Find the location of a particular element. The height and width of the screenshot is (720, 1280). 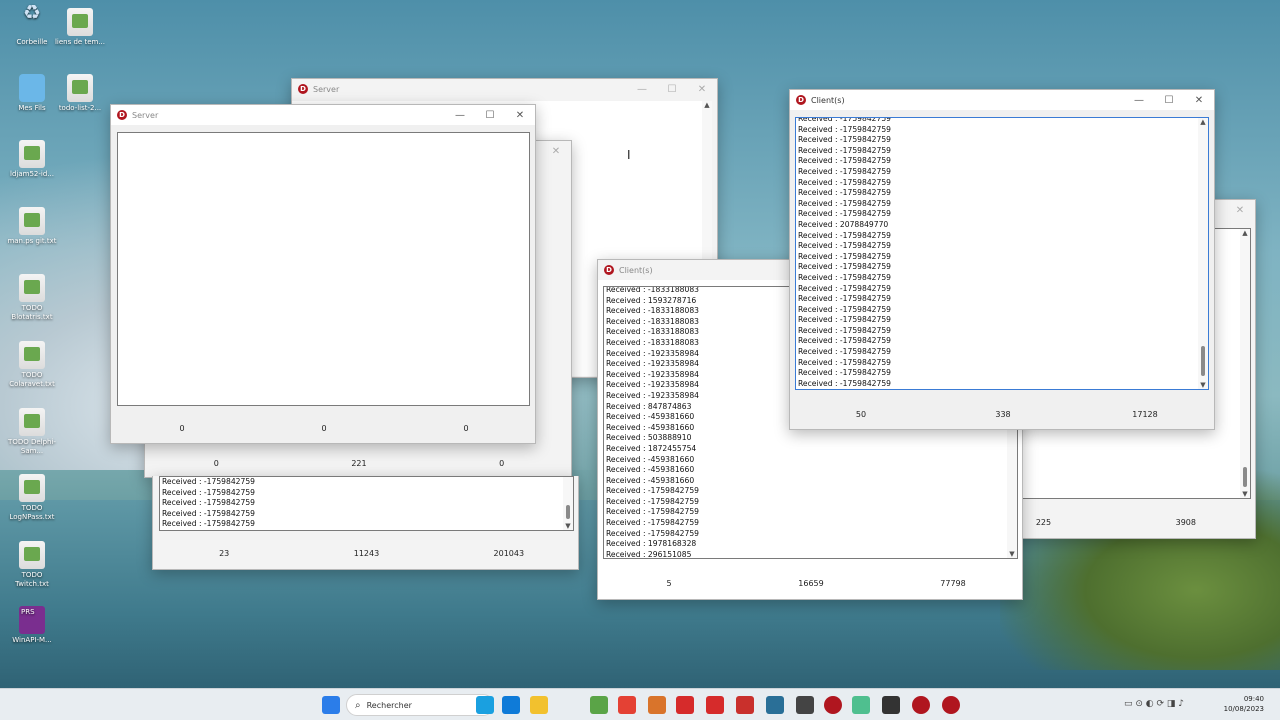

tray-icons: ▭ ⊙ ◐ ⟳ ◨ ♪ is located at coordinates (1154, 704).